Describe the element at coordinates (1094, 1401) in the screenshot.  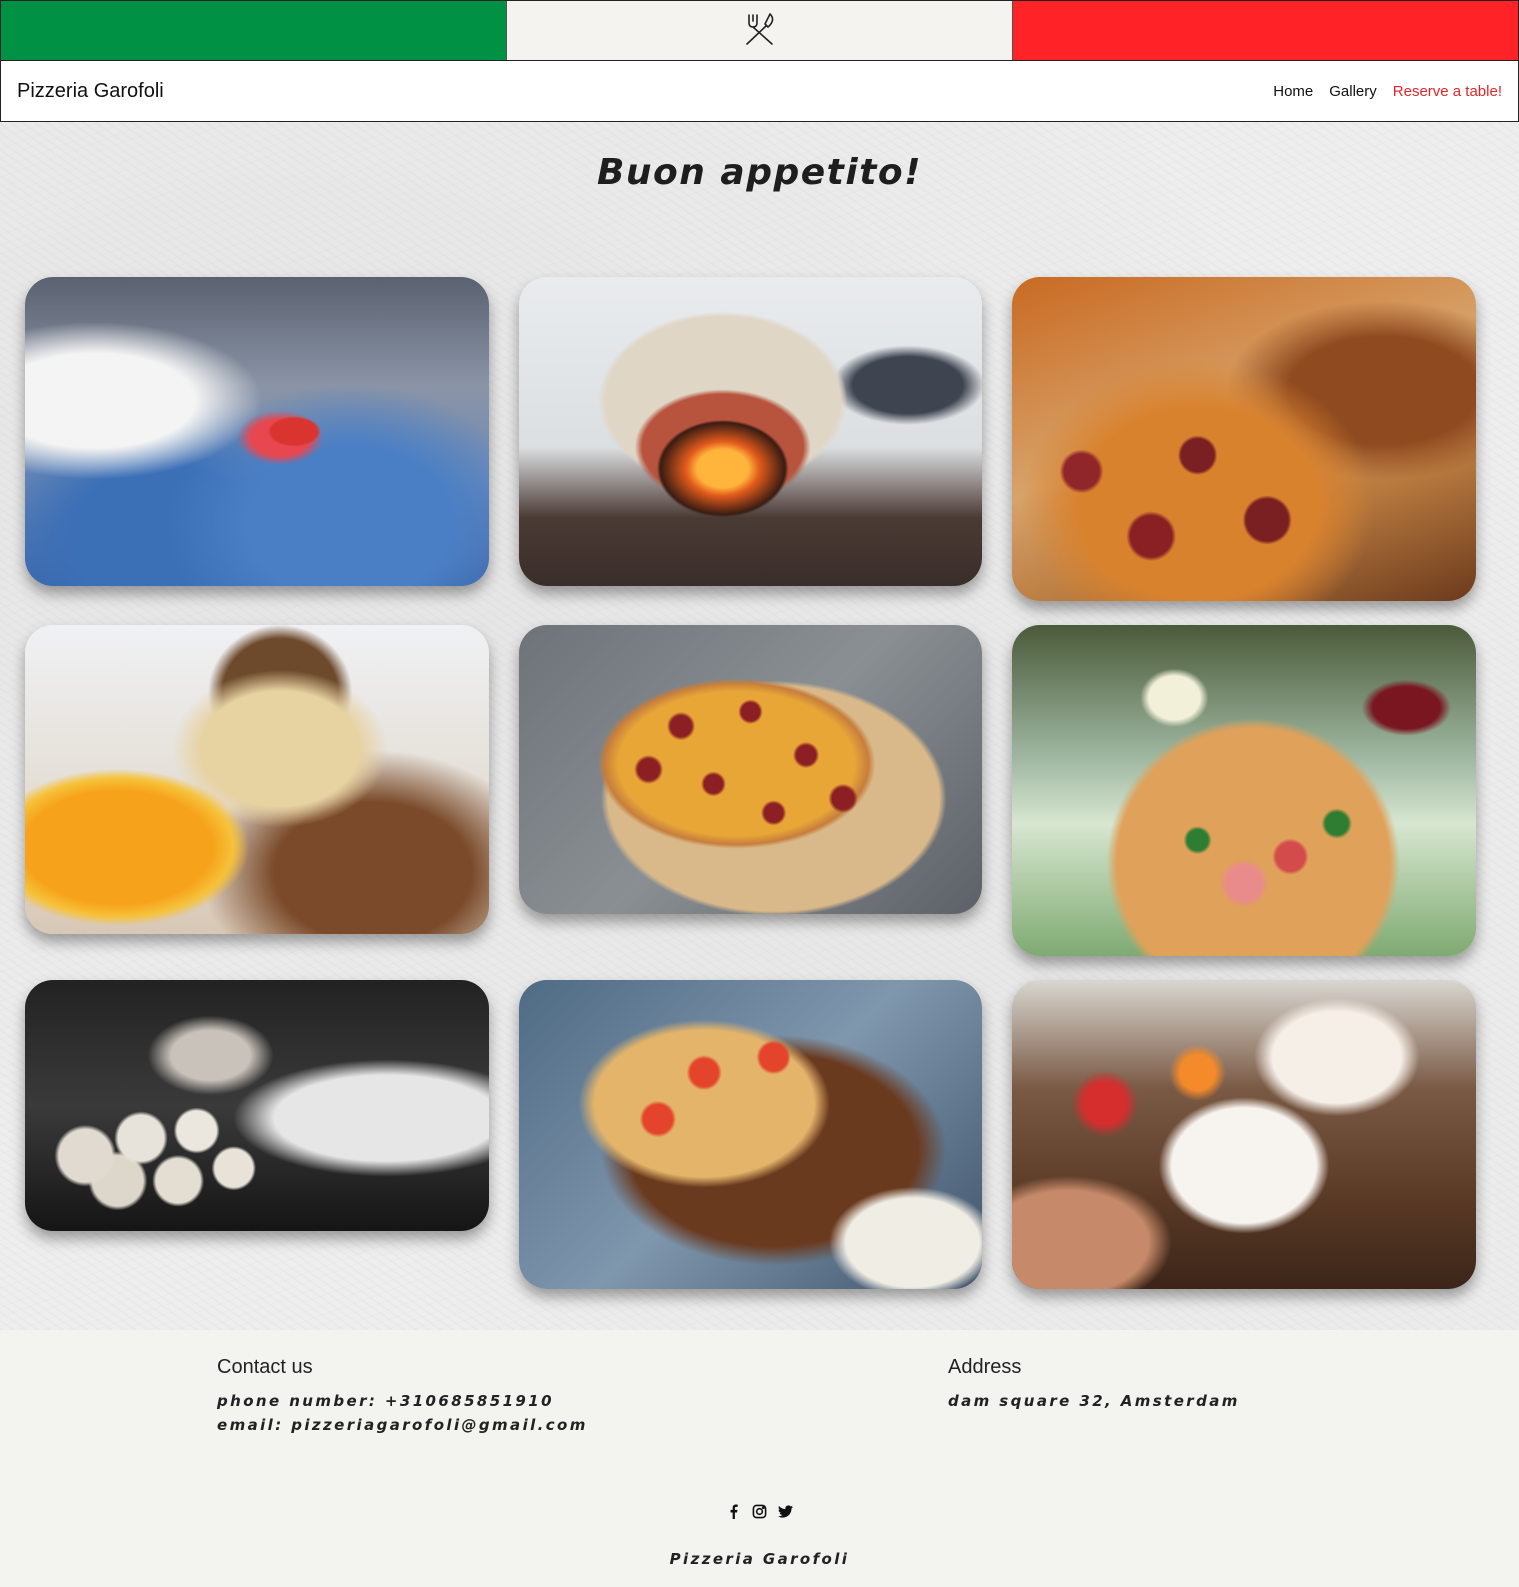
I see `address-line: dam square 32, Amsterdam` at that location.